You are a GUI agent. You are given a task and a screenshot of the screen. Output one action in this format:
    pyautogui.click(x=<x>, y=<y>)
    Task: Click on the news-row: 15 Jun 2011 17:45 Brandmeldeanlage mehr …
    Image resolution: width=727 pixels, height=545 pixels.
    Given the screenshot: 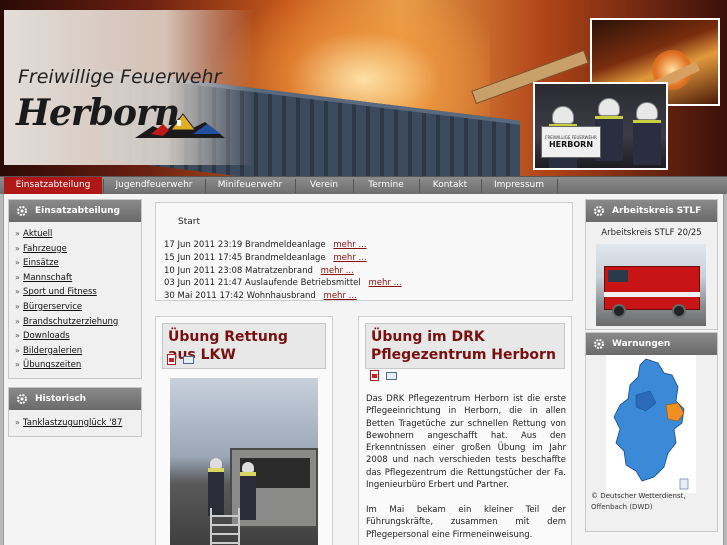 What is the action you would take?
    pyautogui.click(x=265, y=258)
    